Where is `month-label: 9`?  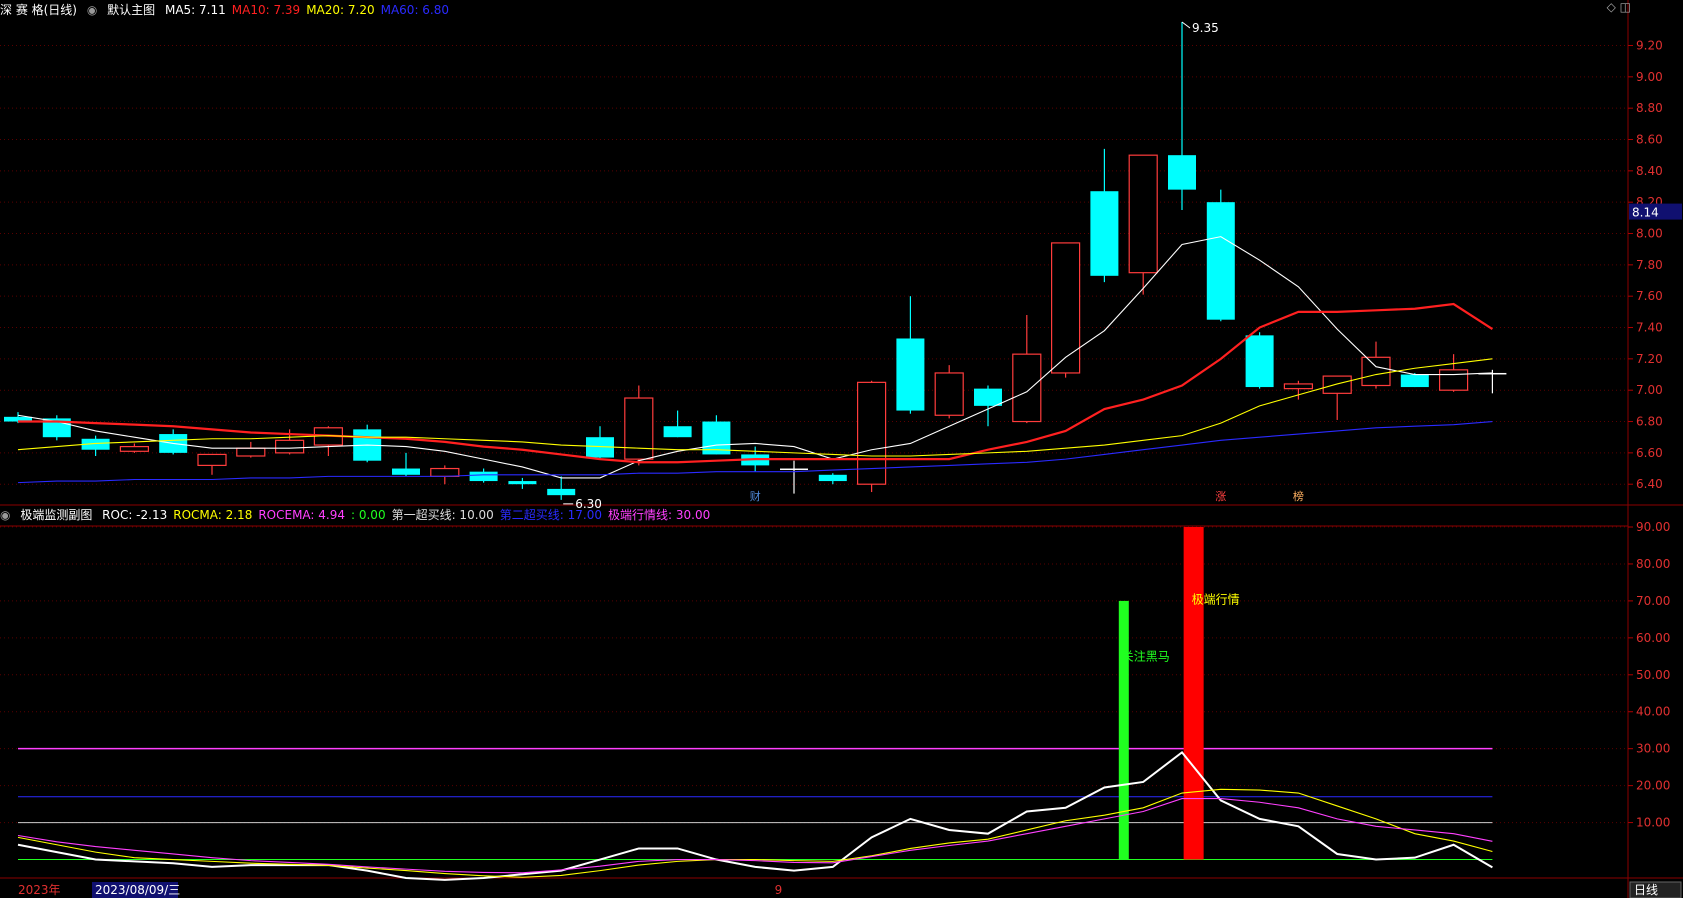
month-label: 9 is located at coordinates (779, 890).